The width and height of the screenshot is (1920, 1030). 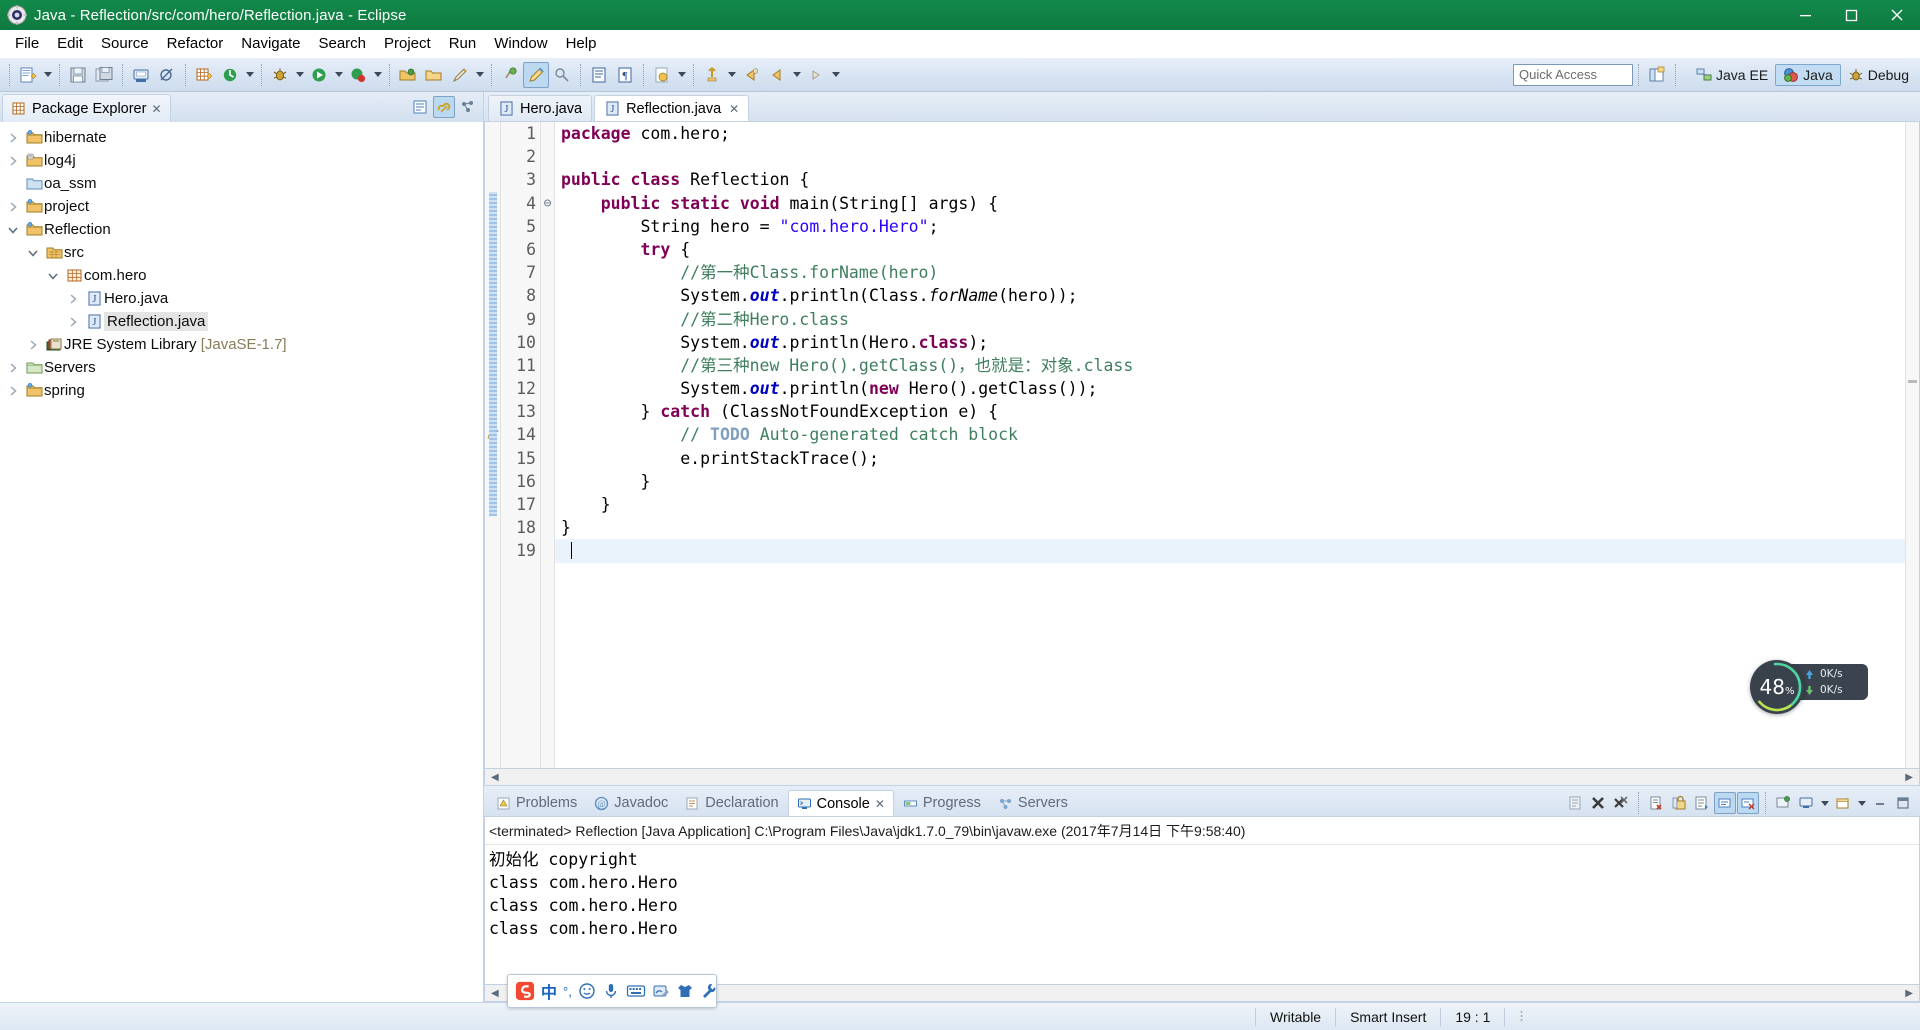 I want to click on minimize-button, so click(x=1805, y=15).